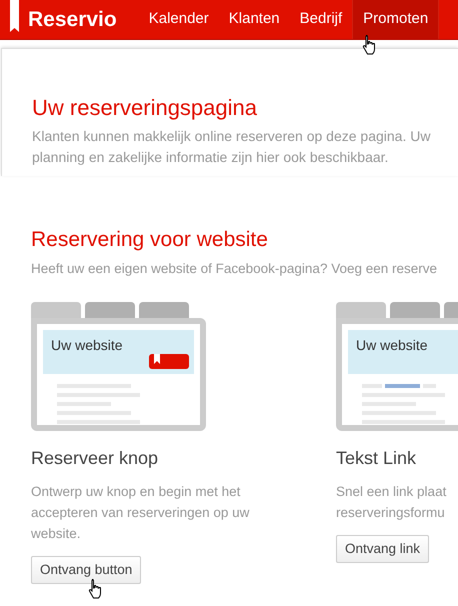 The height and width of the screenshot is (606, 458). What do you see at coordinates (14, 16) in the screenshot?
I see `bookmark-logo-icon` at bounding box center [14, 16].